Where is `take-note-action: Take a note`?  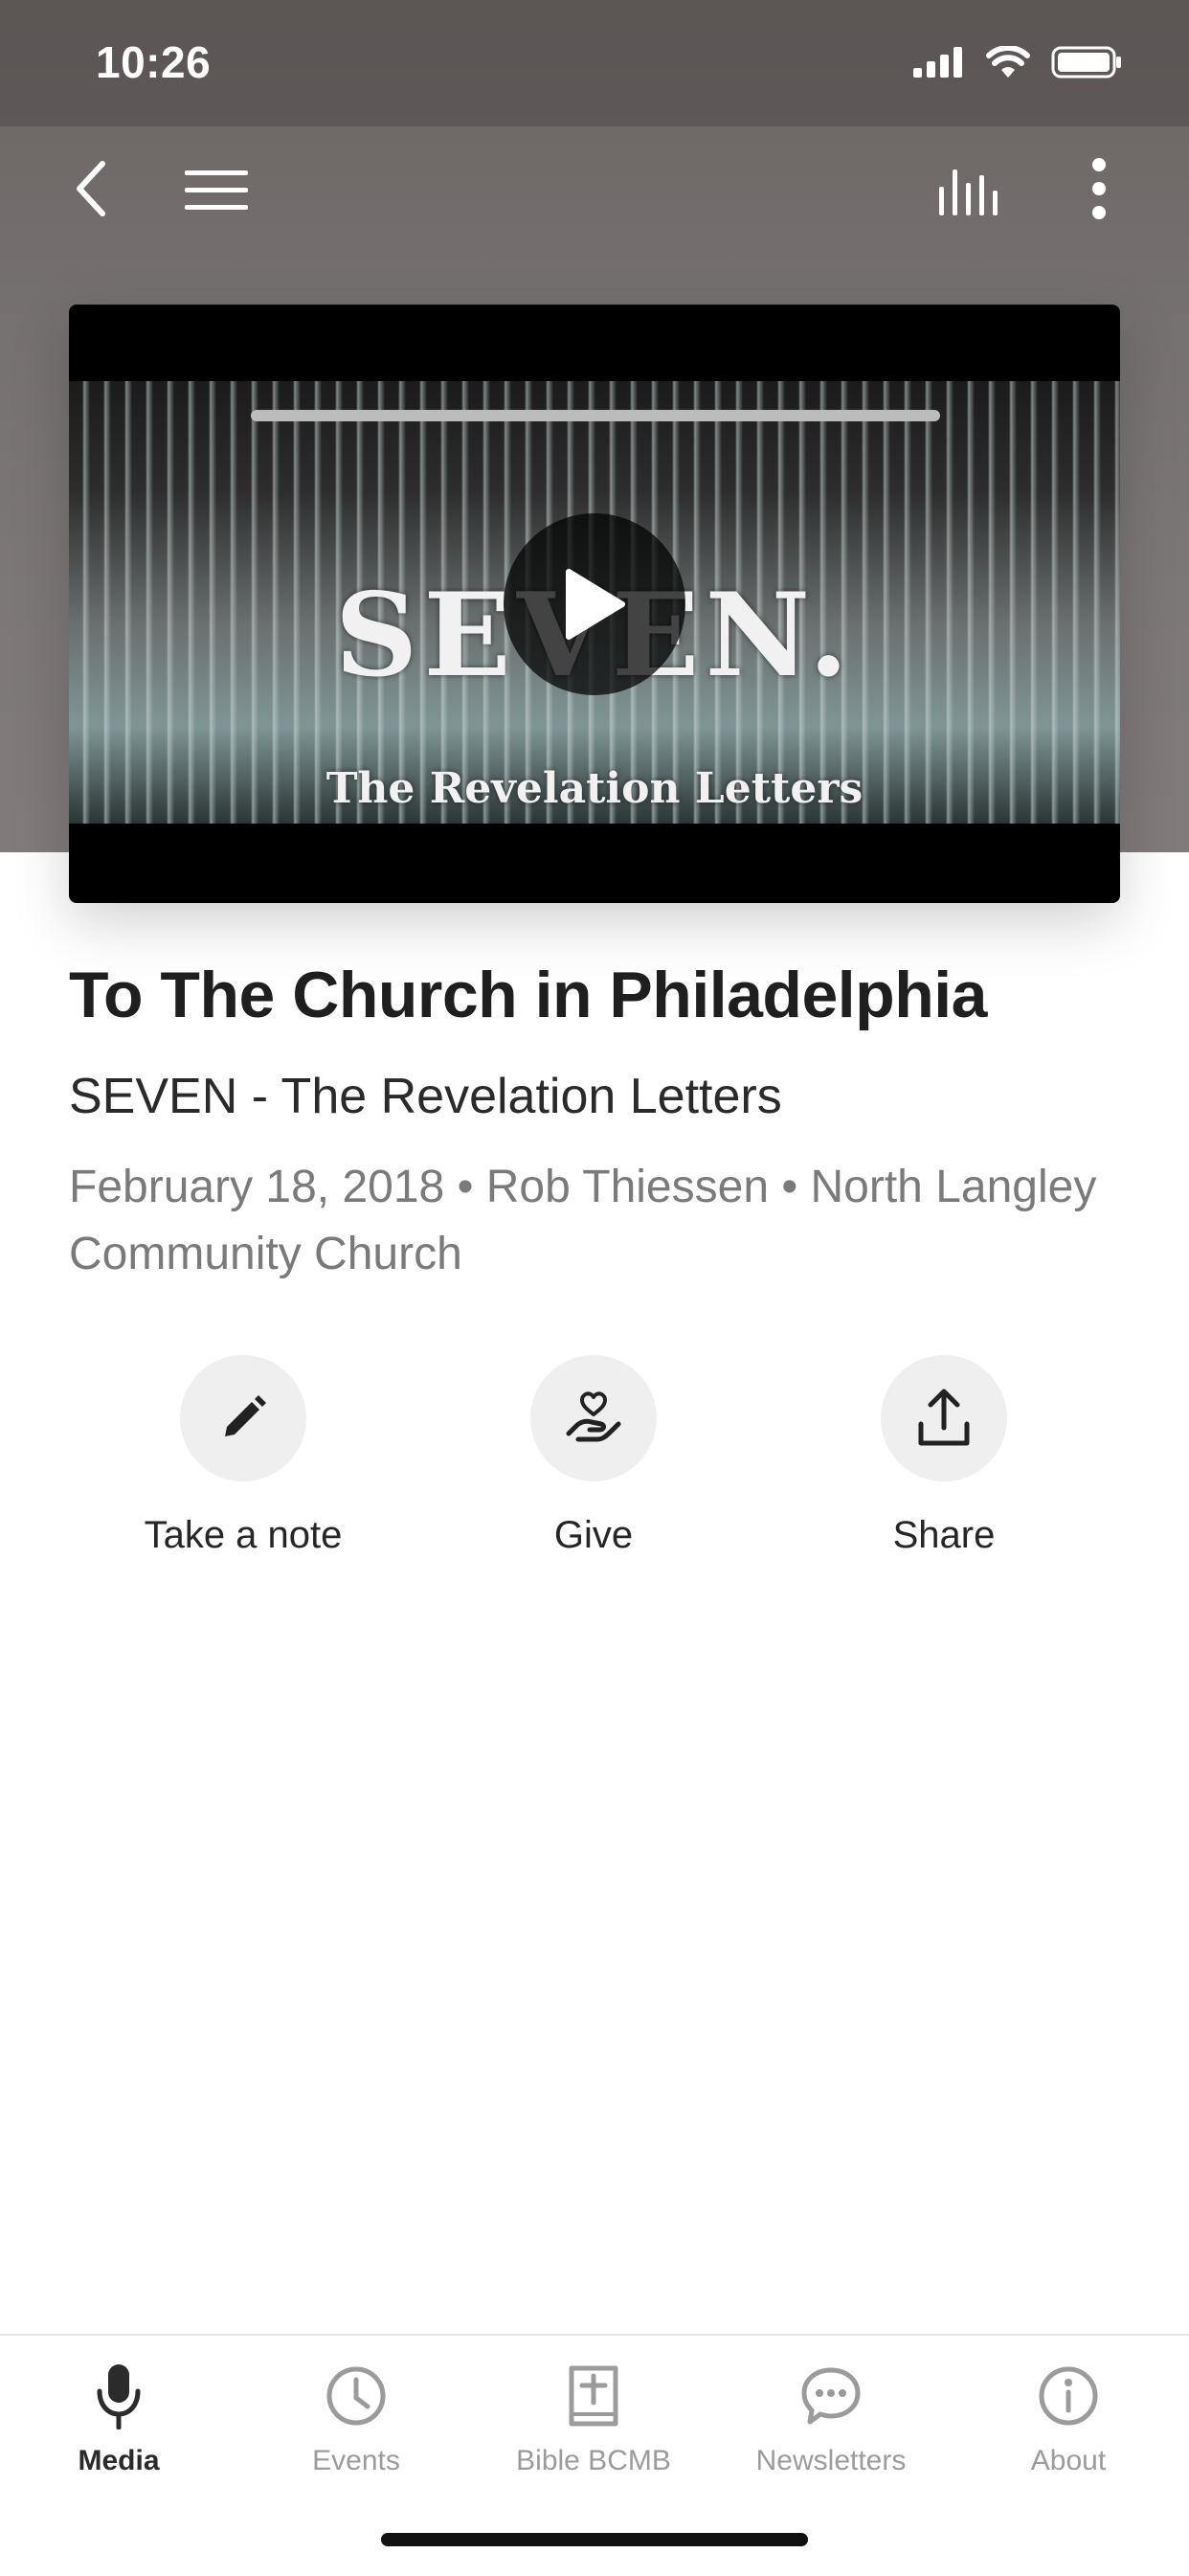 take-note-action: Take a note is located at coordinates (243, 1456).